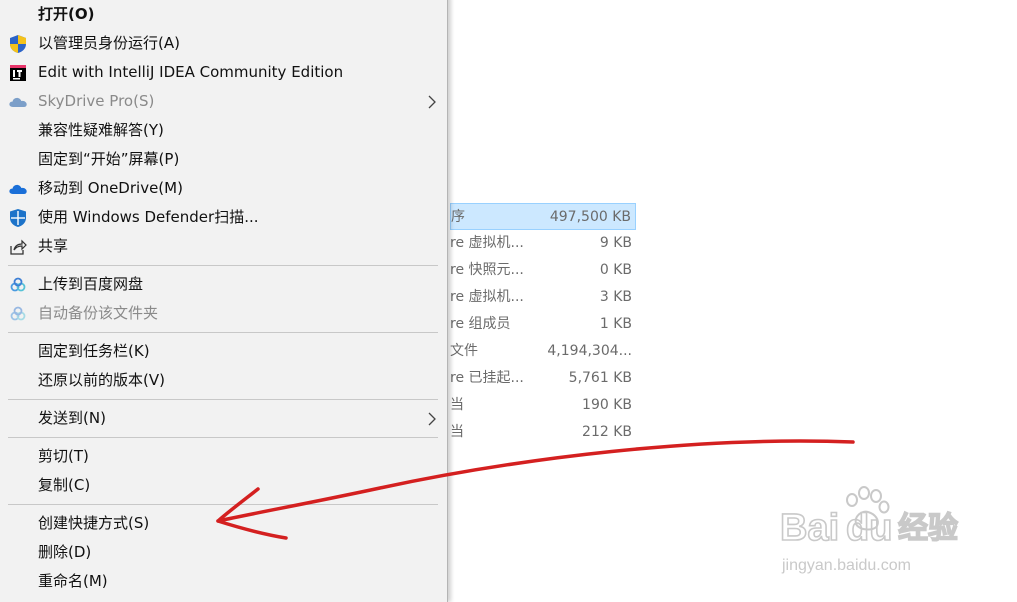 The width and height of the screenshot is (1017, 602). I want to click on svg-text: 经验, so click(928, 528).